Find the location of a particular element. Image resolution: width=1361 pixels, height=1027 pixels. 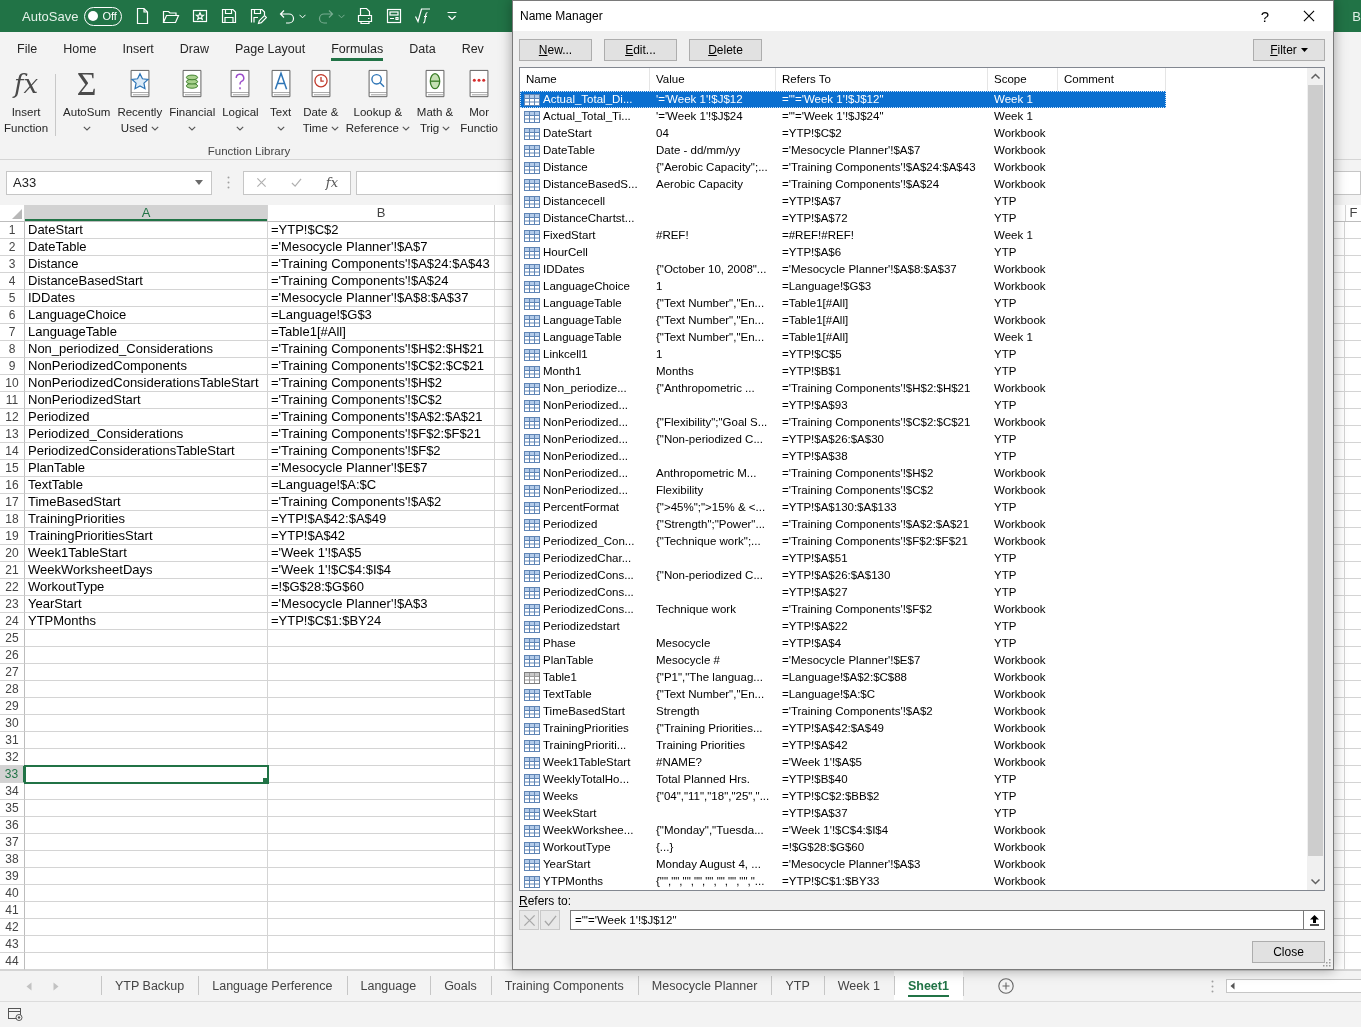

more-functions-button: Mor Functio is located at coordinates (479, 102).